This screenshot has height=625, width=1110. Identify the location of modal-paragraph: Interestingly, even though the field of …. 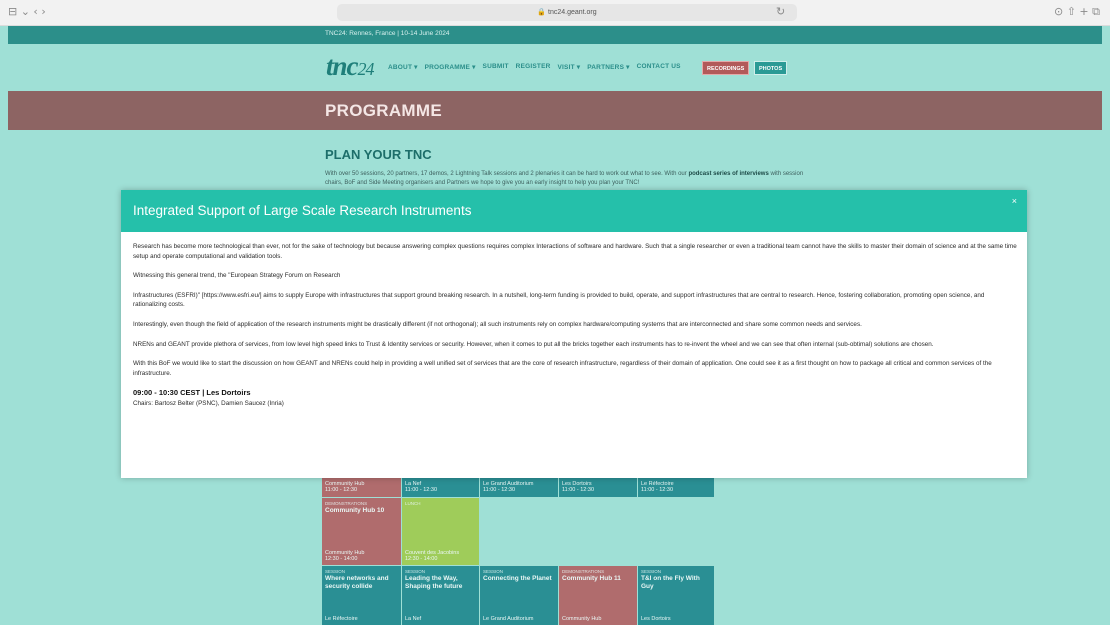
(497, 324).